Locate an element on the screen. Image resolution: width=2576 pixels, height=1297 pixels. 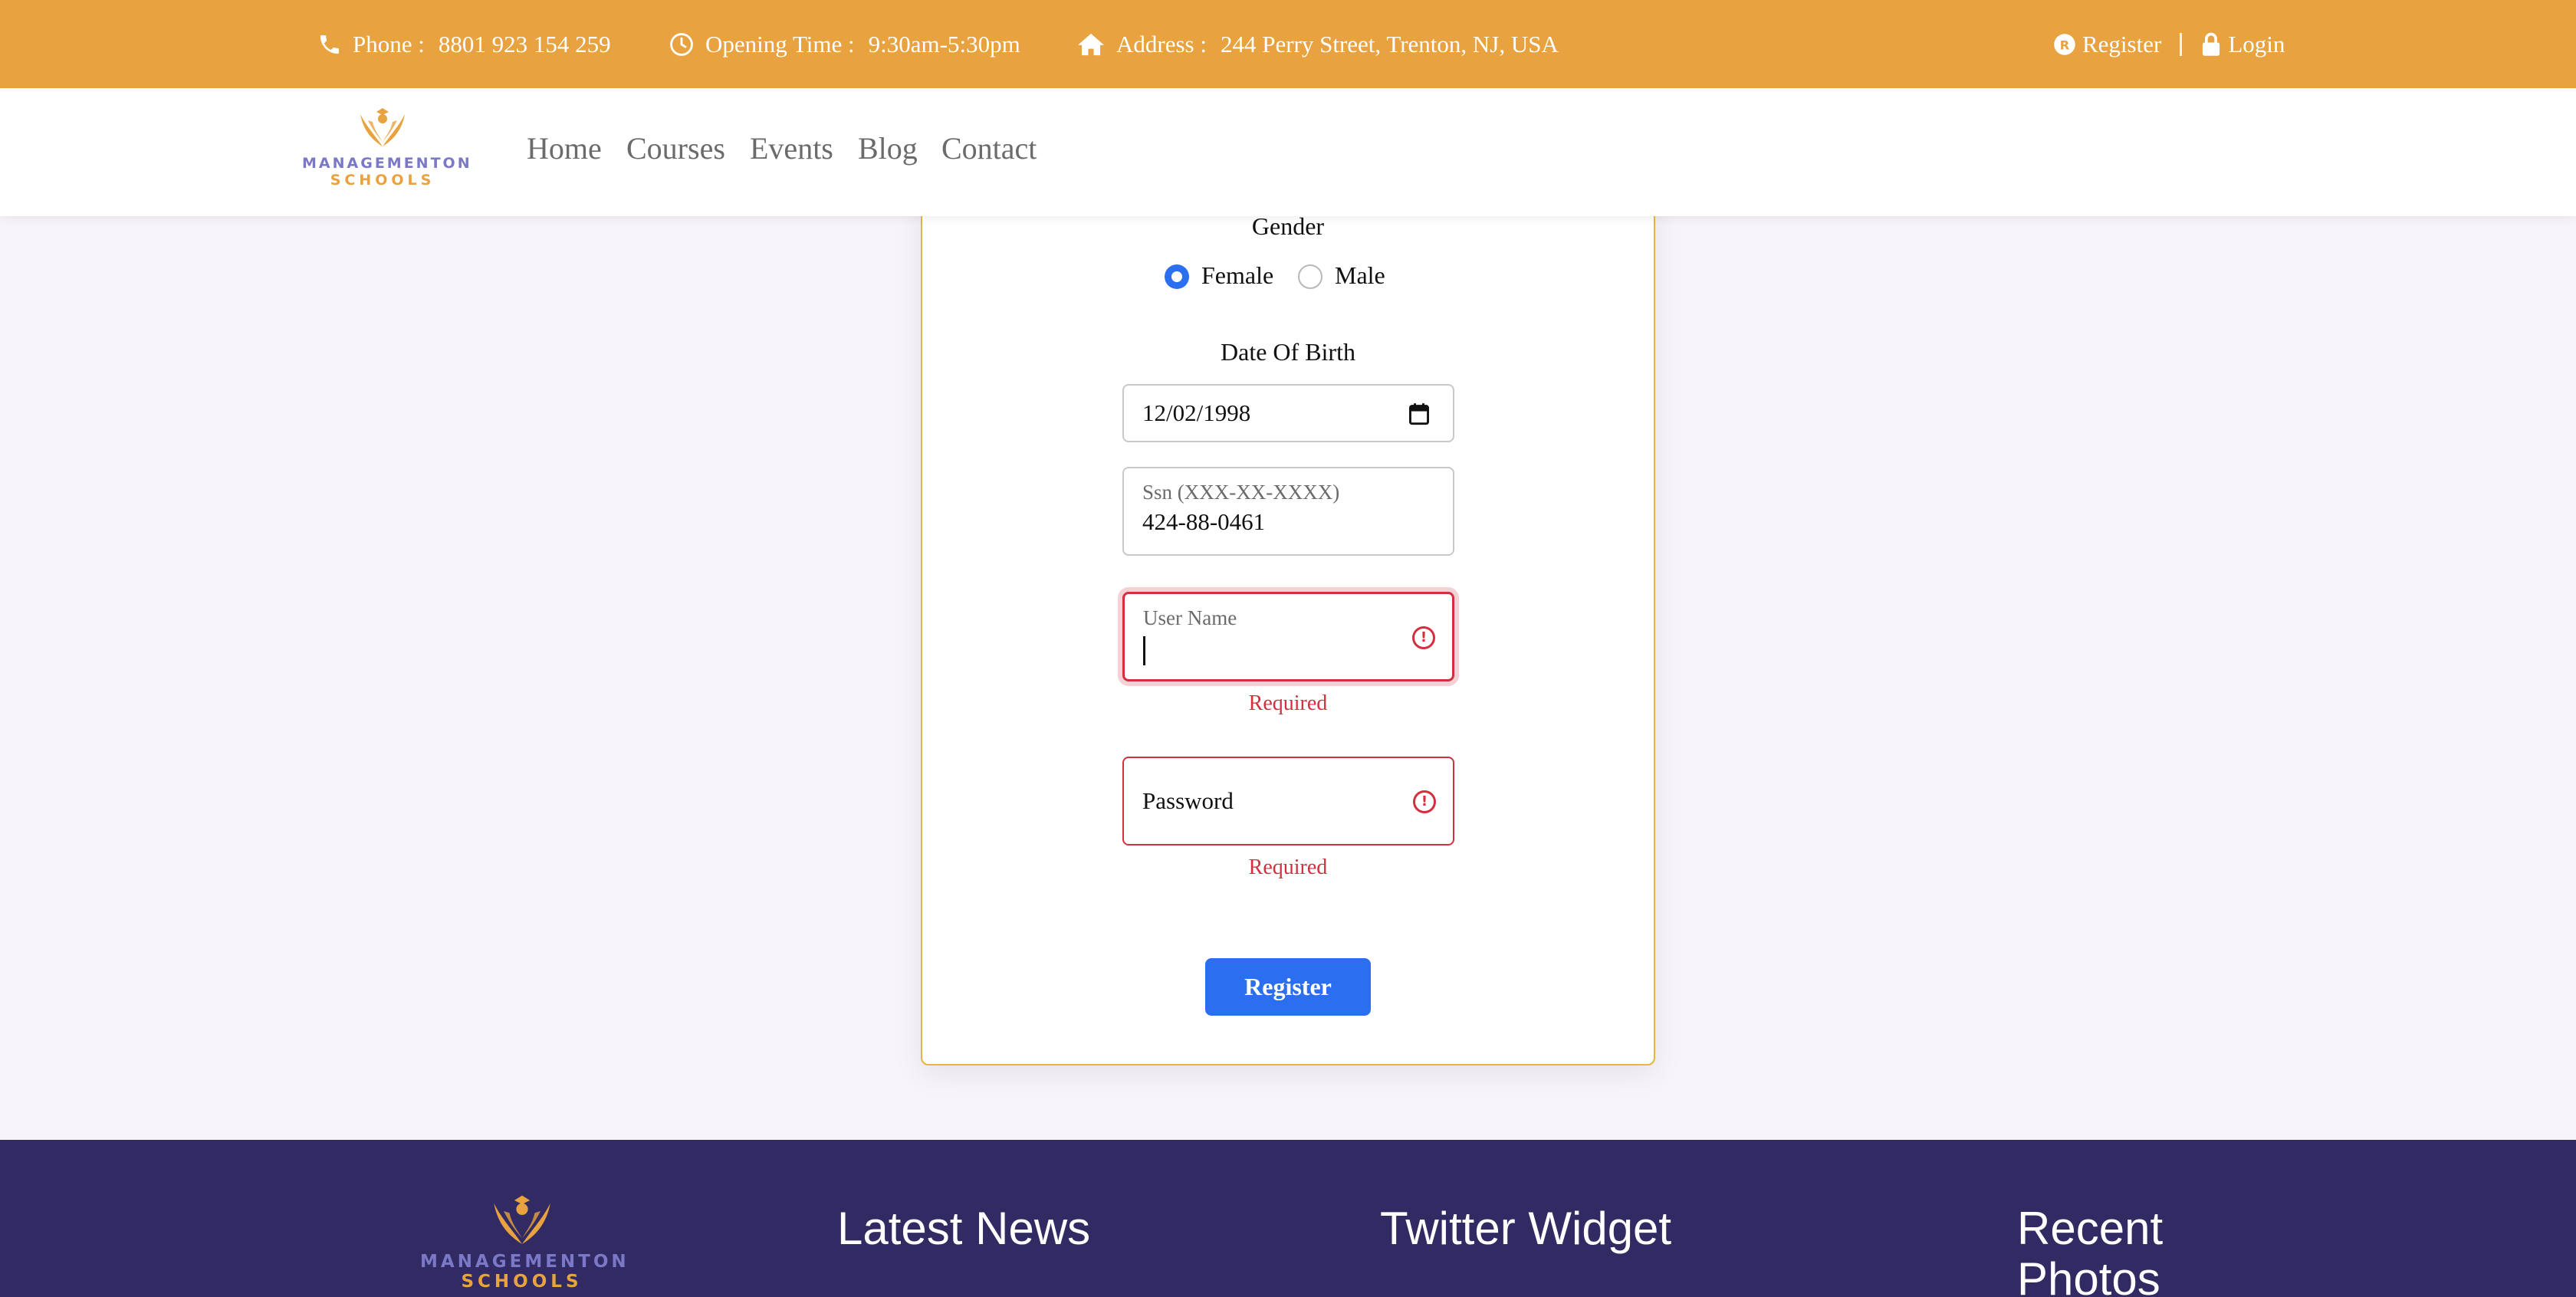
divider is located at coordinates (2181, 44).